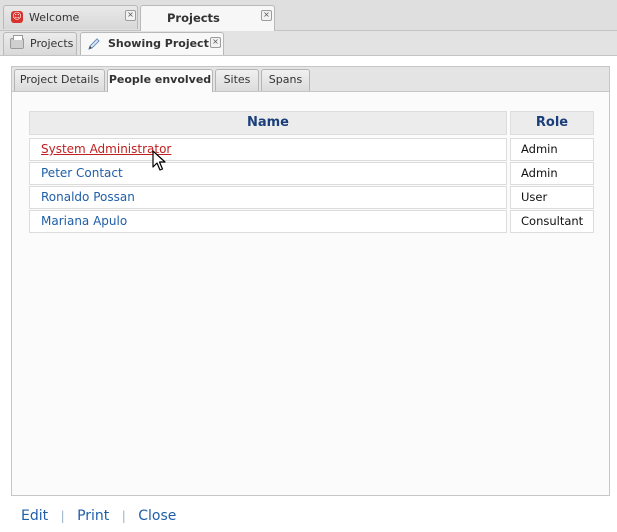 This screenshot has width=617, height=532. I want to click on person-name-link: Peter Contact, so click(268, 173).